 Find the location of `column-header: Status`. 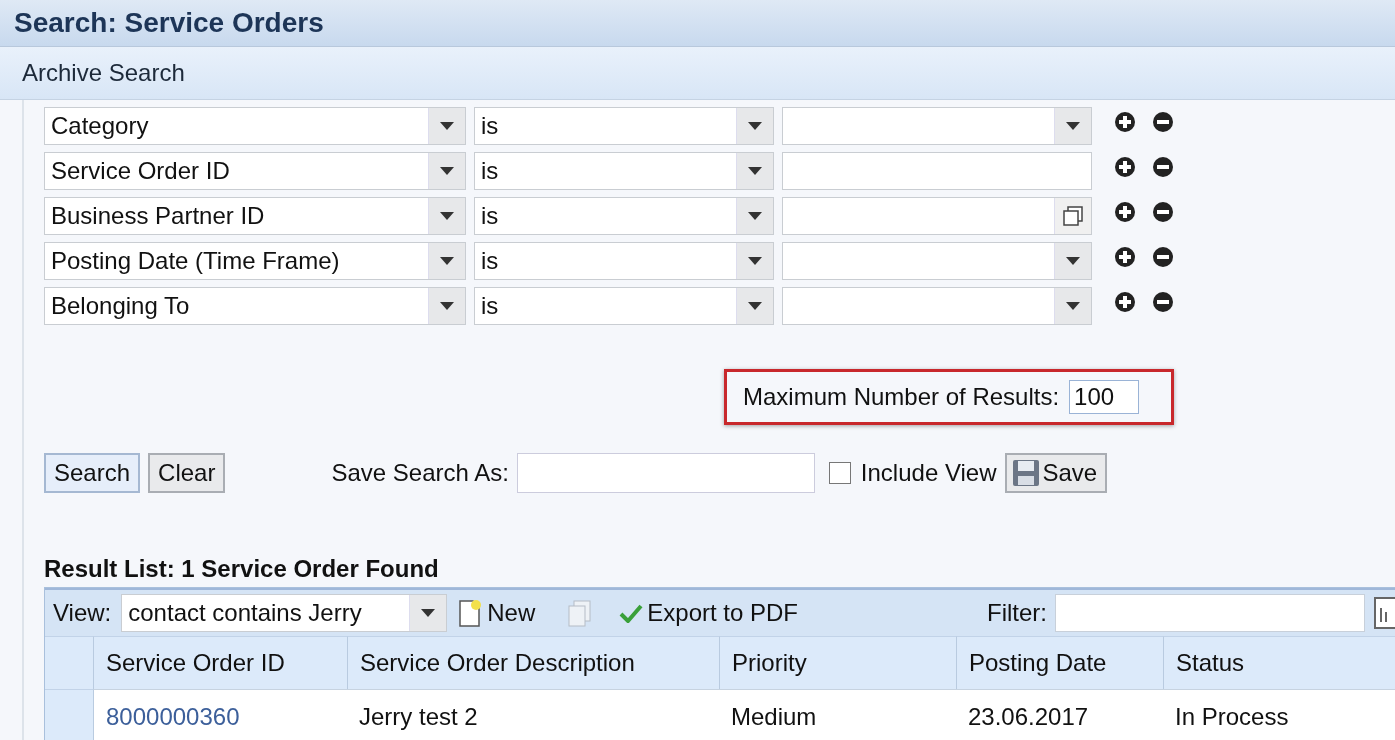

column-header: Status is located at coordinates (1279, 662).